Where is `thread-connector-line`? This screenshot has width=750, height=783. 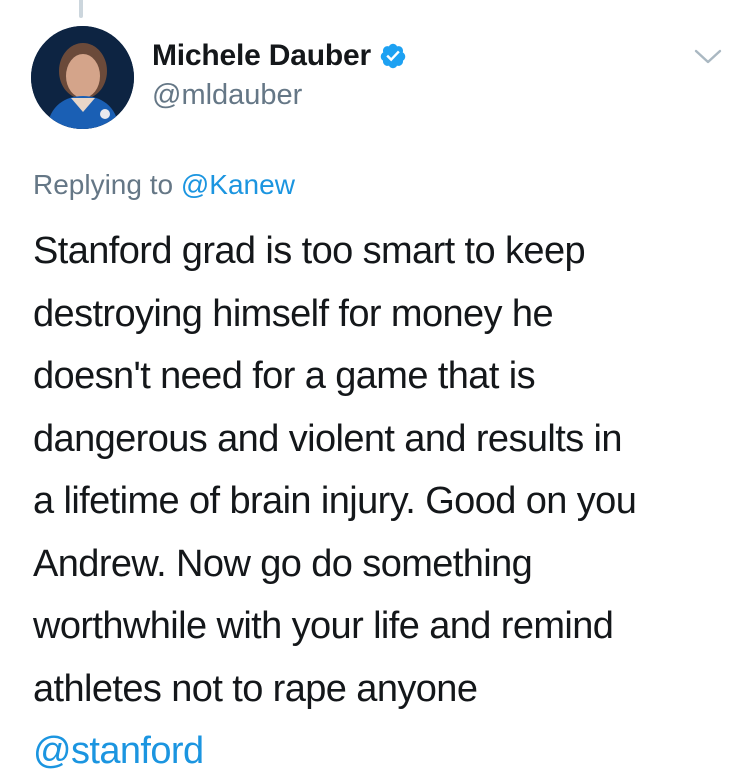
thread-connector-line is located at coordinates (81, 9).